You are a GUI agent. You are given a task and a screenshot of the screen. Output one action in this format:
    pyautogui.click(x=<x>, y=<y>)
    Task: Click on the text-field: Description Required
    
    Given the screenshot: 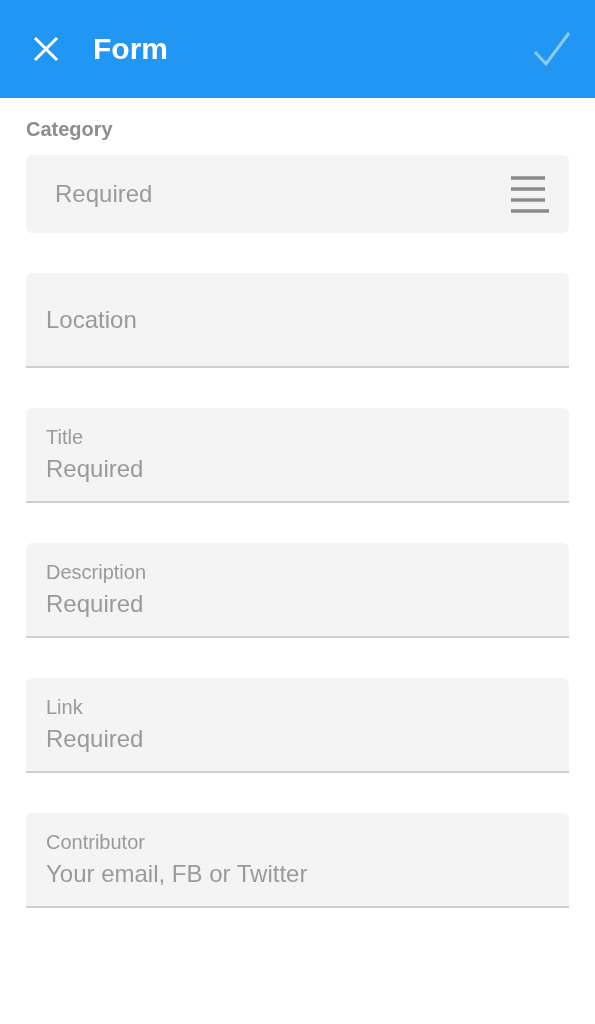 What is the action you would take?
    pyautogui.click(x=297, y=590)
    